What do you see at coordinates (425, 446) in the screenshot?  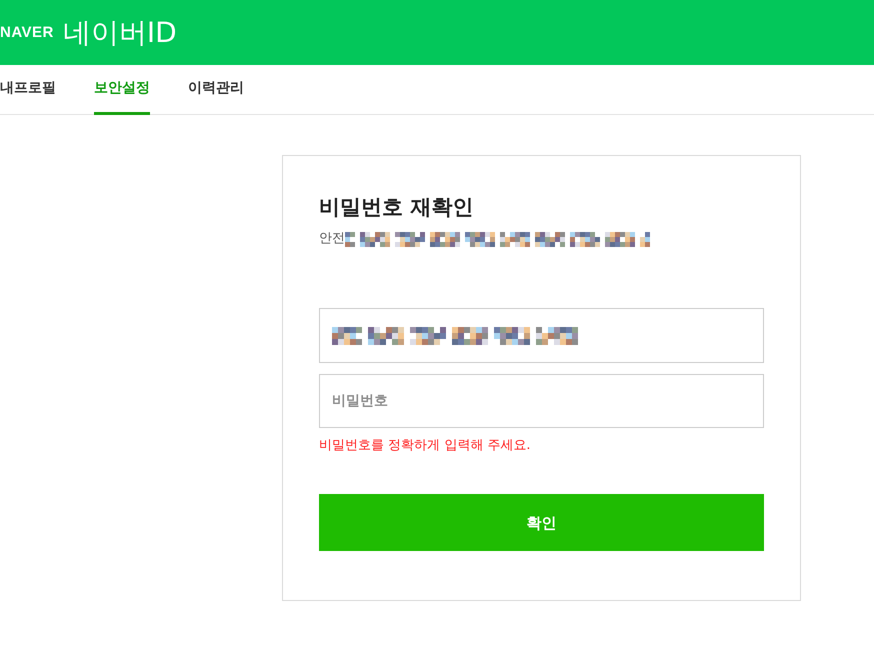 I see `error-message: 비밀번호를 정확하게 입력해 주세요.` at bounding box center [425, 446].